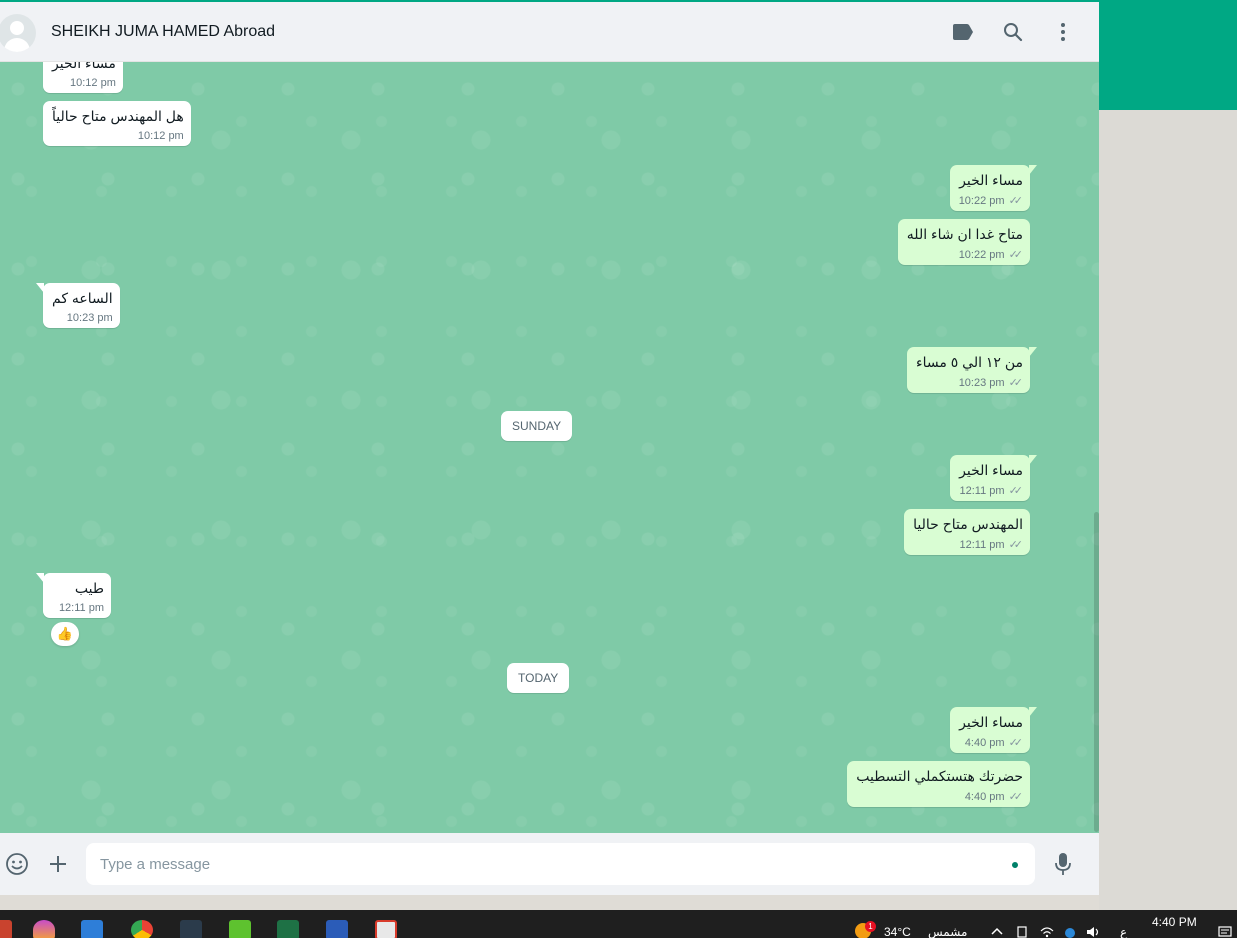  Describe the element at coordinates (964, 234) in the screenshot. I see `message-text: متاح غدا ان شاء الله` at that location.